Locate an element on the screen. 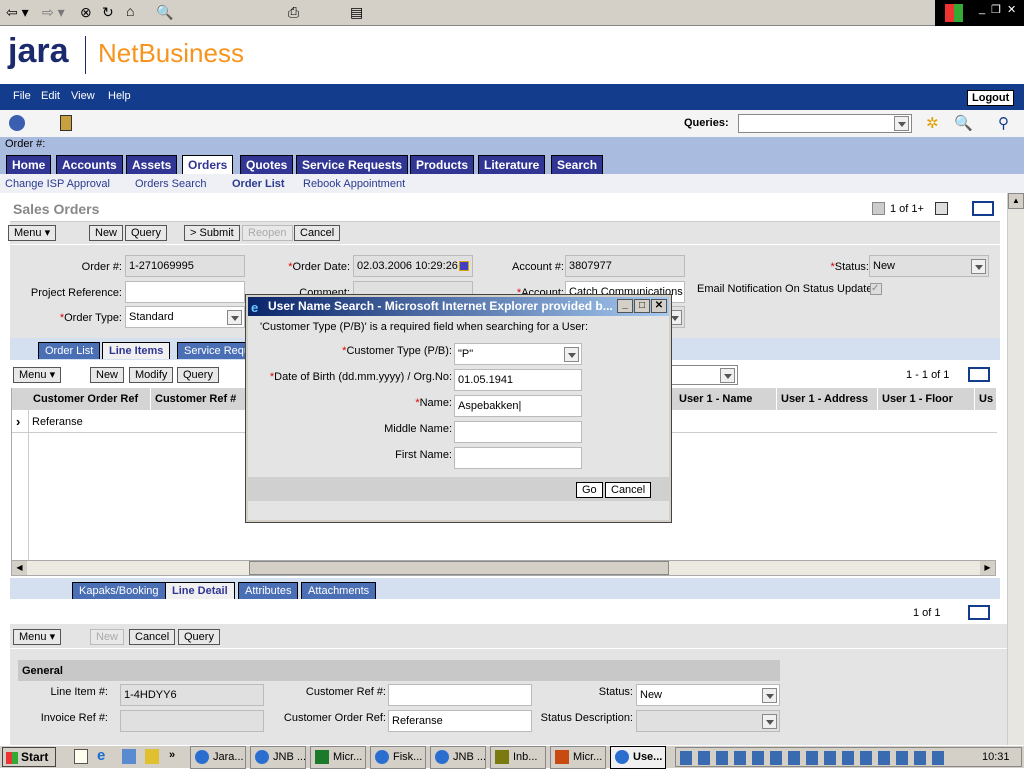 The image size is (1024, 769). horizontal-scrollbar: ◀ ▶ is located at coordinates (503, 568).